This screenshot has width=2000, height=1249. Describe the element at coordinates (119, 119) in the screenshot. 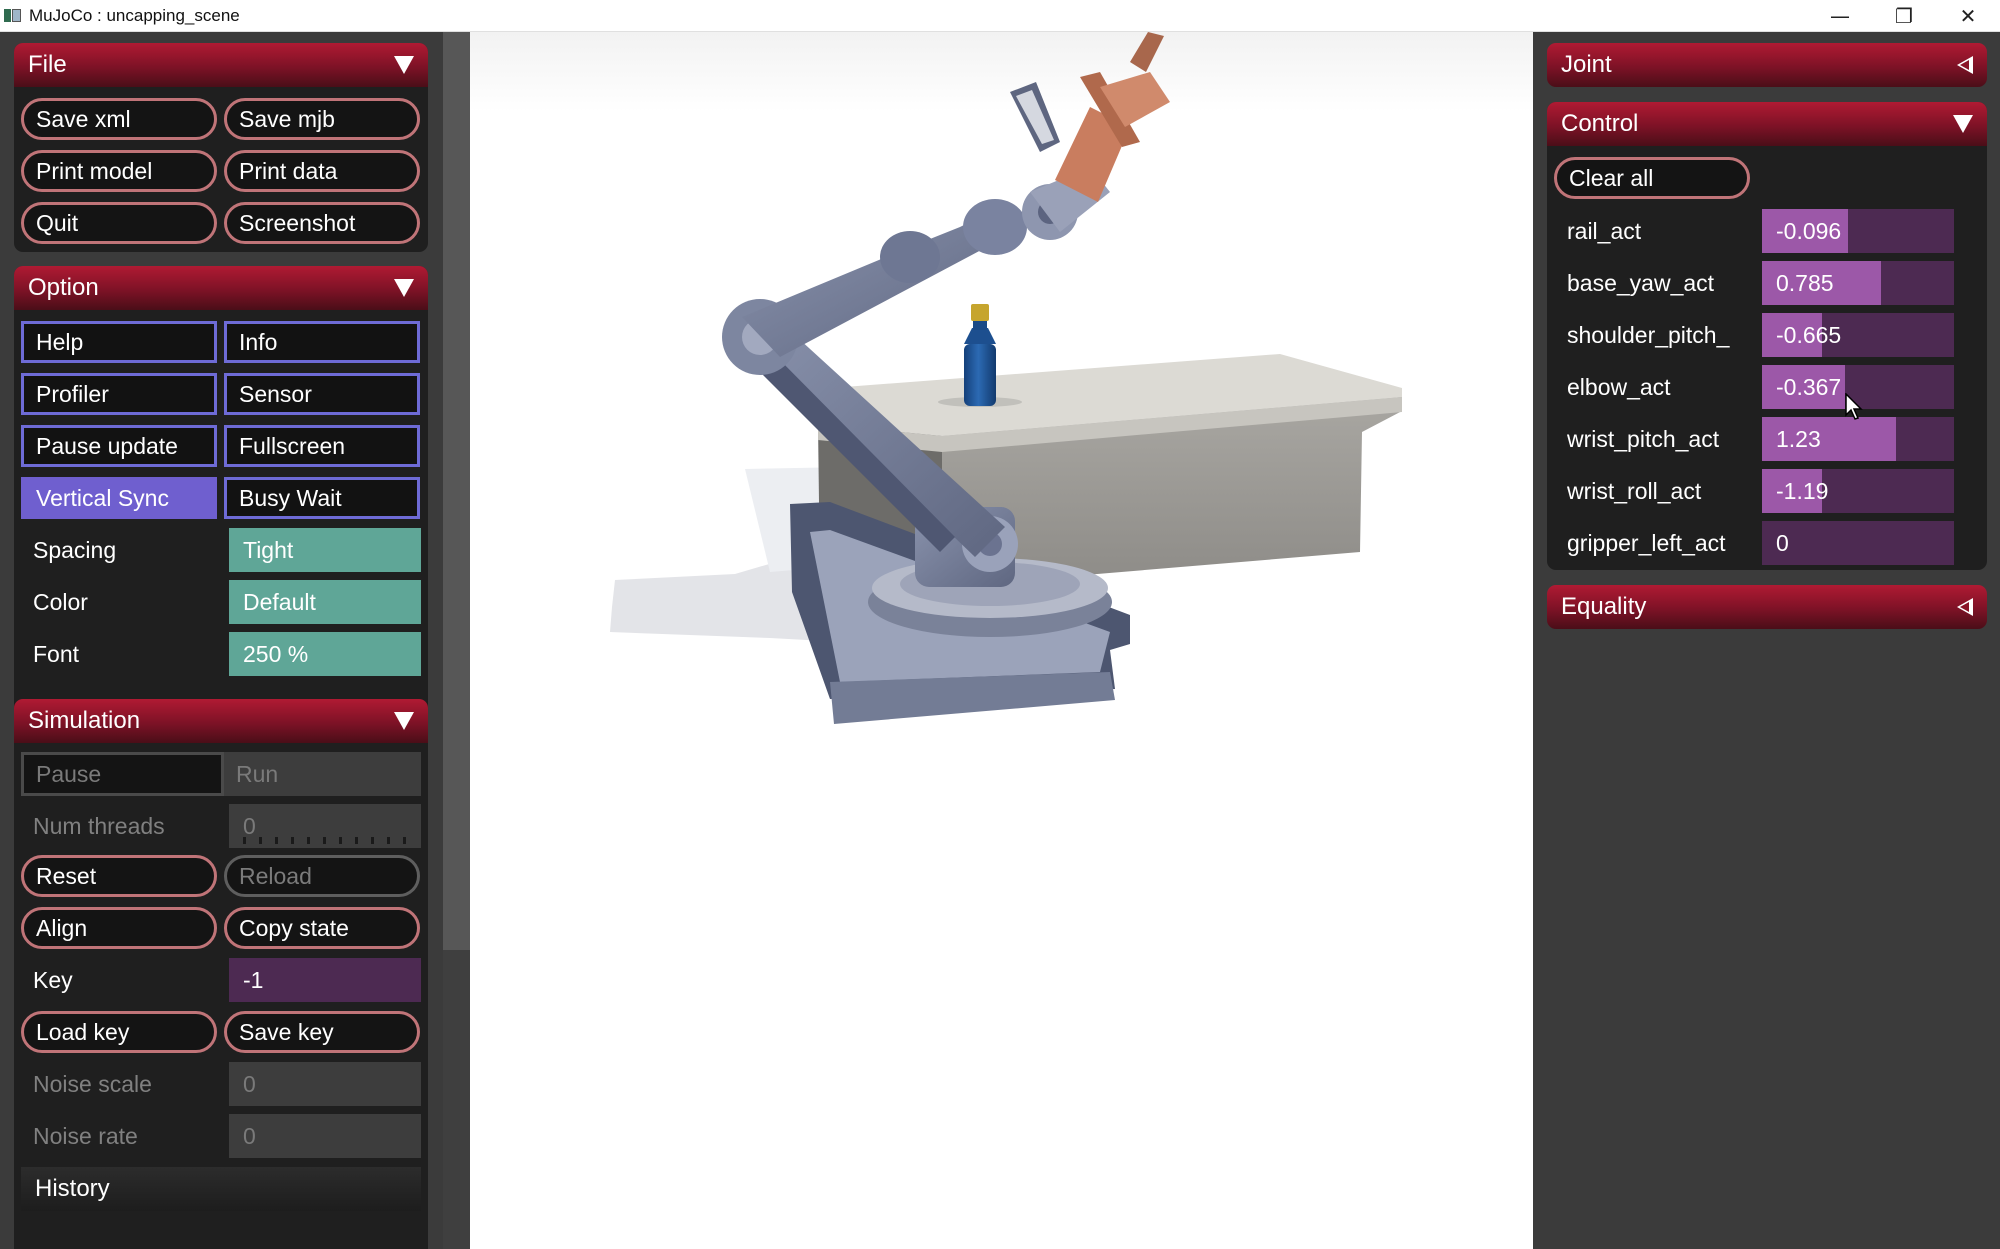

I see `save-xml-button: Save xml` at that location.